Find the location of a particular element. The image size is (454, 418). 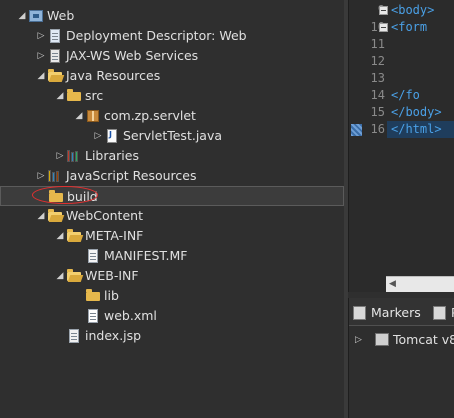

editor-horizontal-scrollbar: ◀ is located at coordinates (420, 284).